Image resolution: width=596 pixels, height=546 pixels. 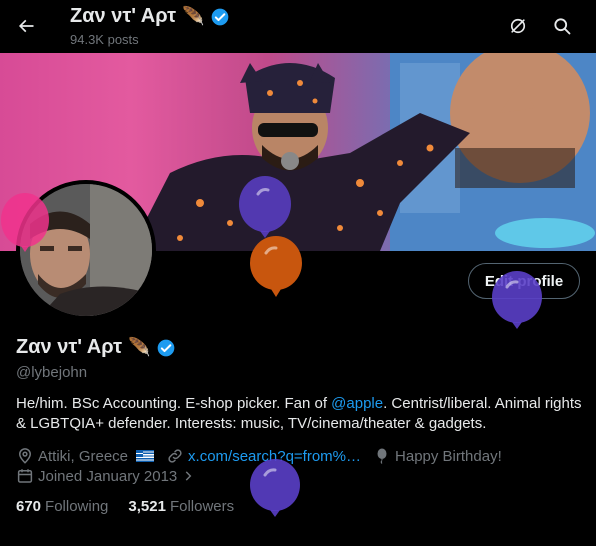 I want to click on sync-button, so click(x=518, y=26).